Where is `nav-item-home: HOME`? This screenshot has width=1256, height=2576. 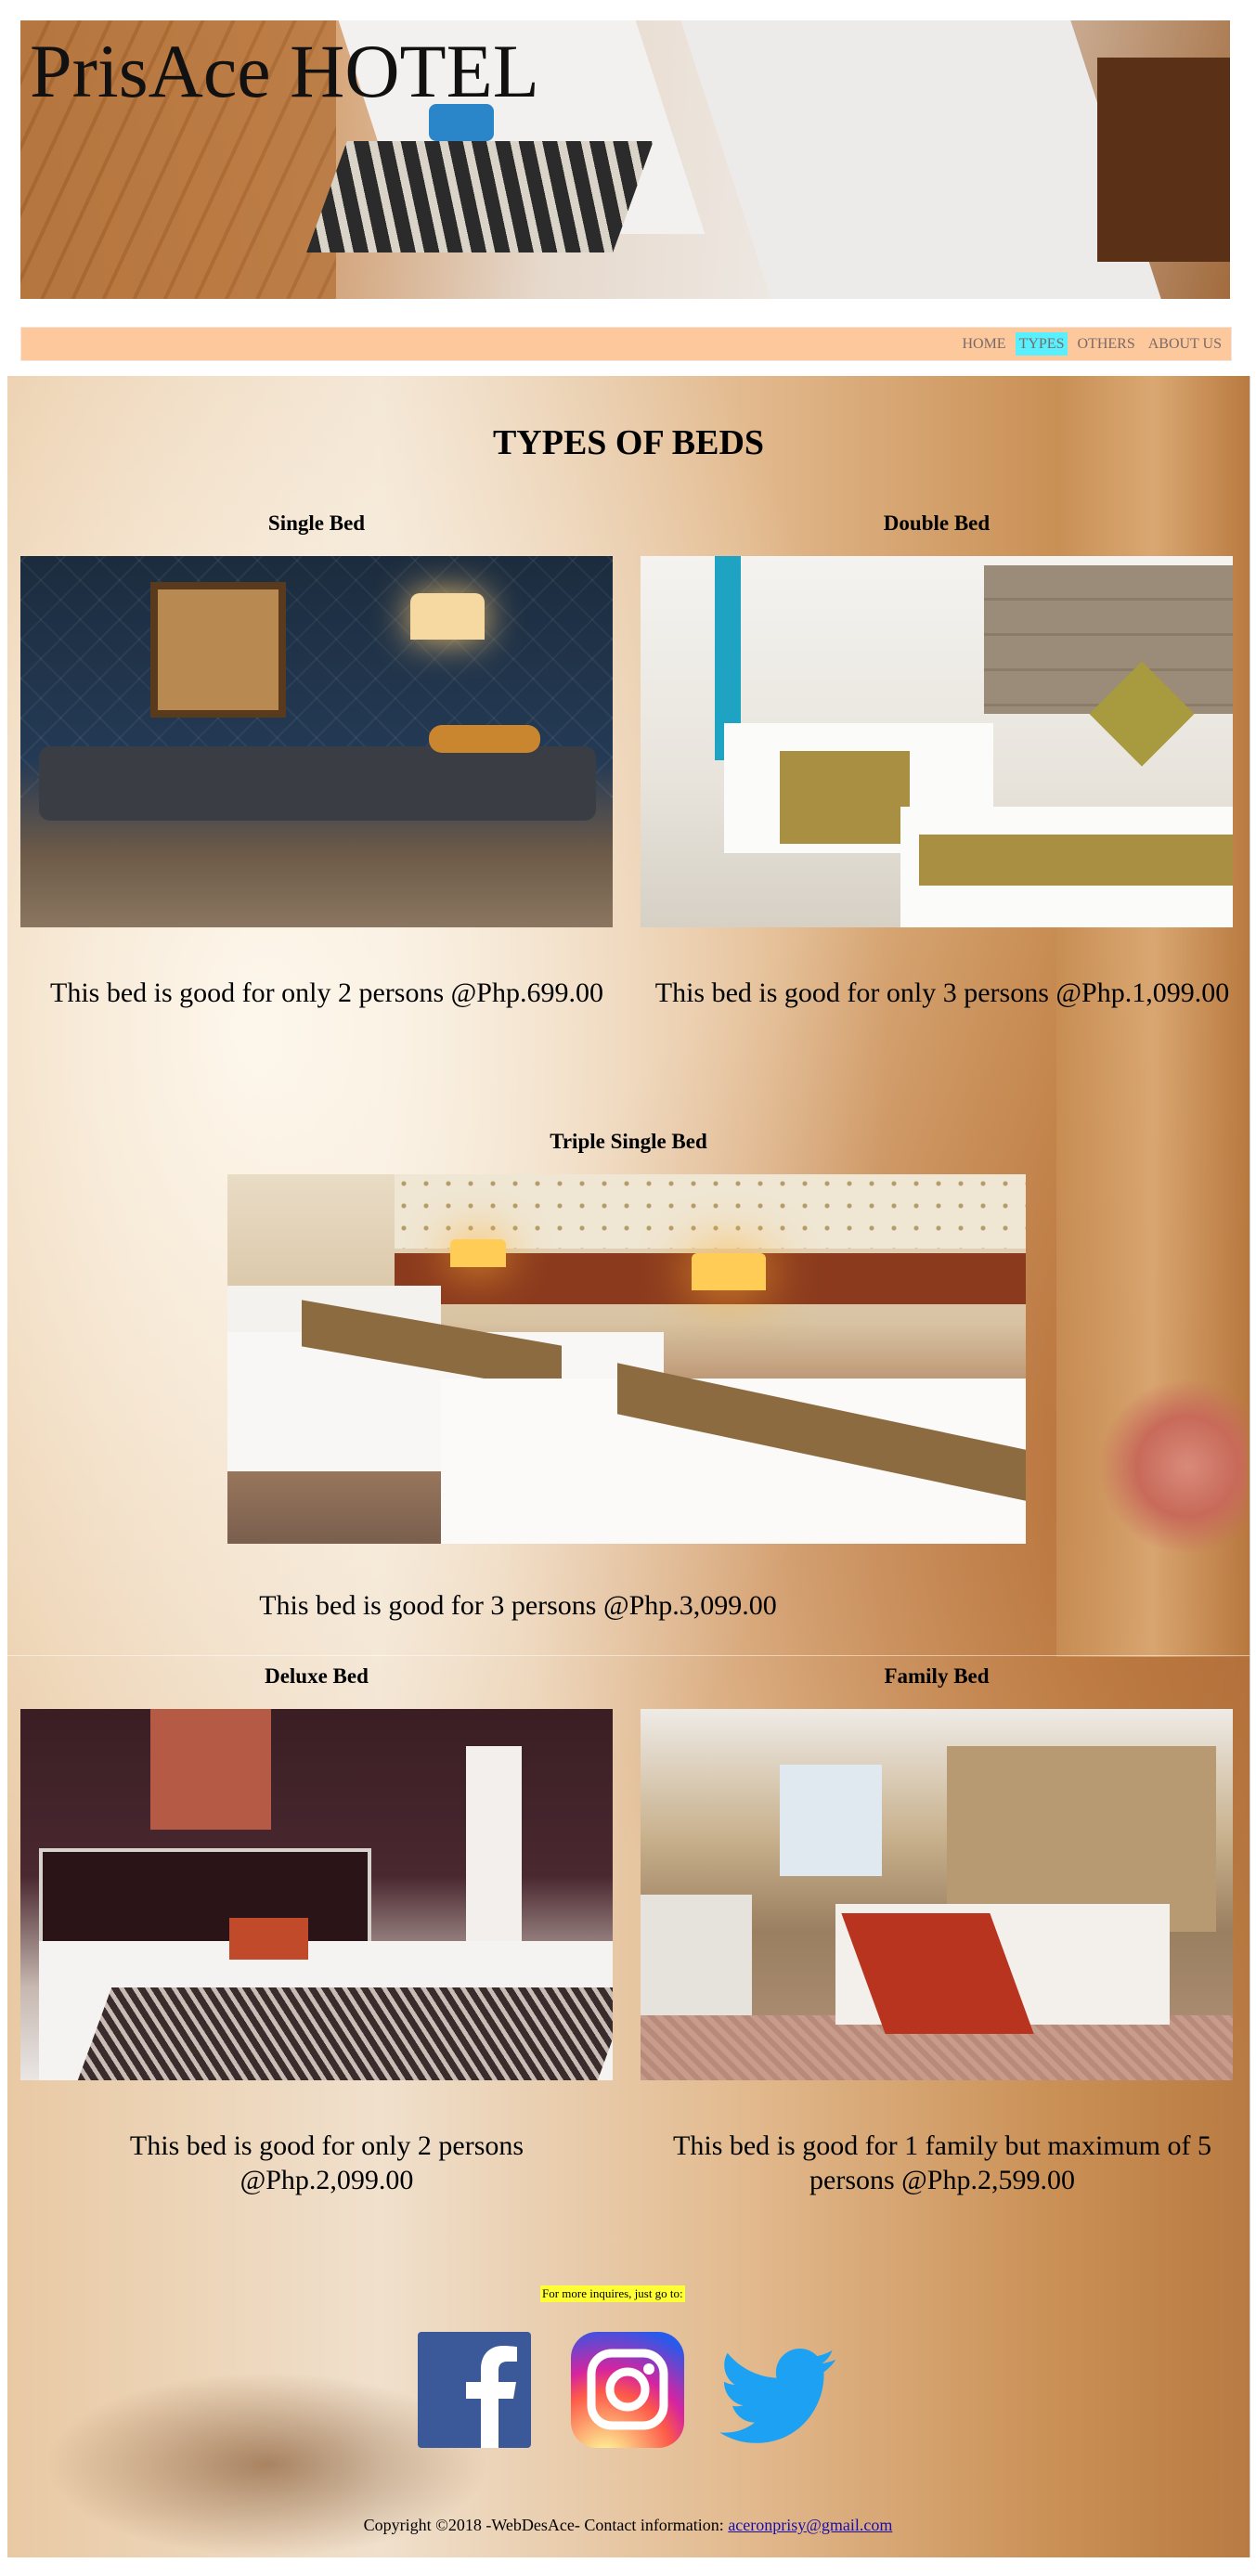 nav-item-home: HOME is located at coordinates (983, 344).